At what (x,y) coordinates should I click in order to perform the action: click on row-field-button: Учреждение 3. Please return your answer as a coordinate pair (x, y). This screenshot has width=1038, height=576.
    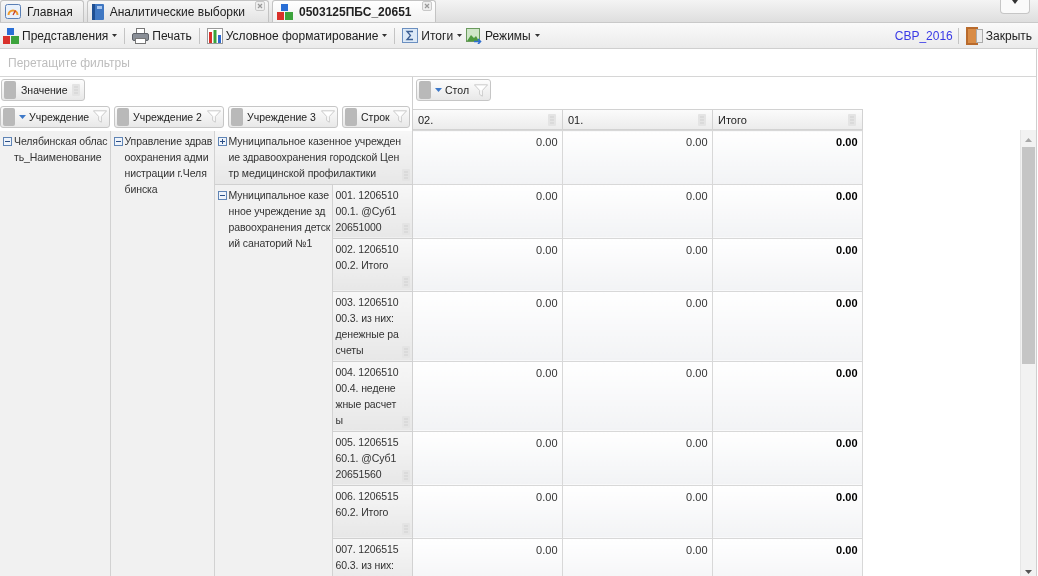
    Looking at the image, I should click on (283, 116).